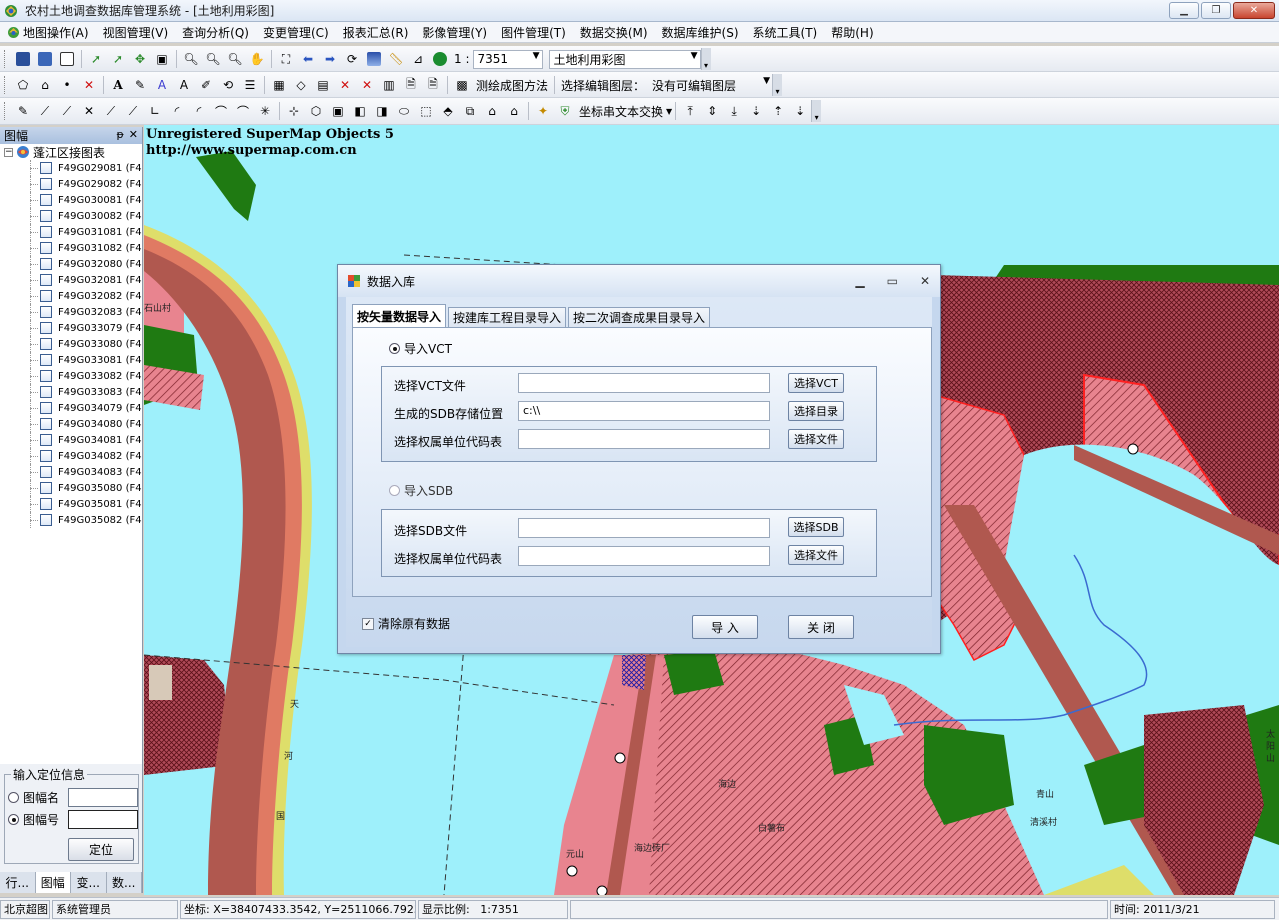 Image resolution: width=1279 pixels, height=920 pixels. What do you see at coordinates (382, 111) in the screenshot?
I see `split-region-icon: ◨` at bounding box center [382, 111].